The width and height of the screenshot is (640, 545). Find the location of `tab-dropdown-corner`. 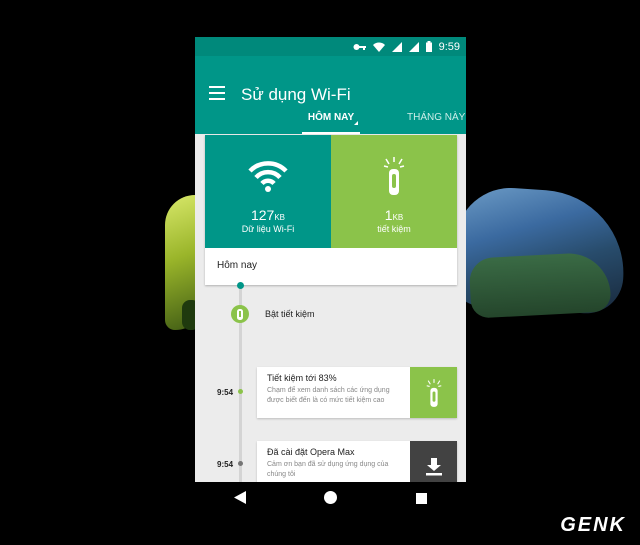

tab-dropdown-corner is located at coordinates (356, 123).